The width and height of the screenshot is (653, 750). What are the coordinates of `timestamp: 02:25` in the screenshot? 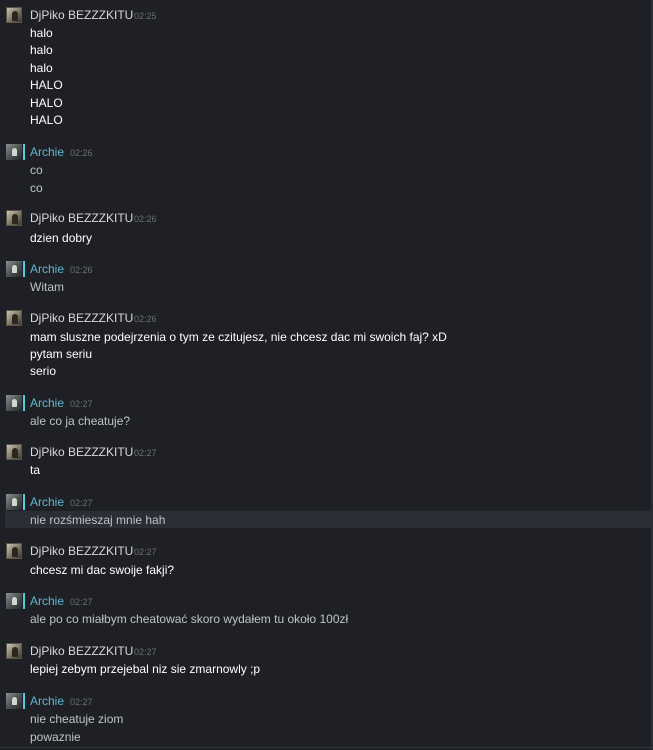 It's located at (145, 16).